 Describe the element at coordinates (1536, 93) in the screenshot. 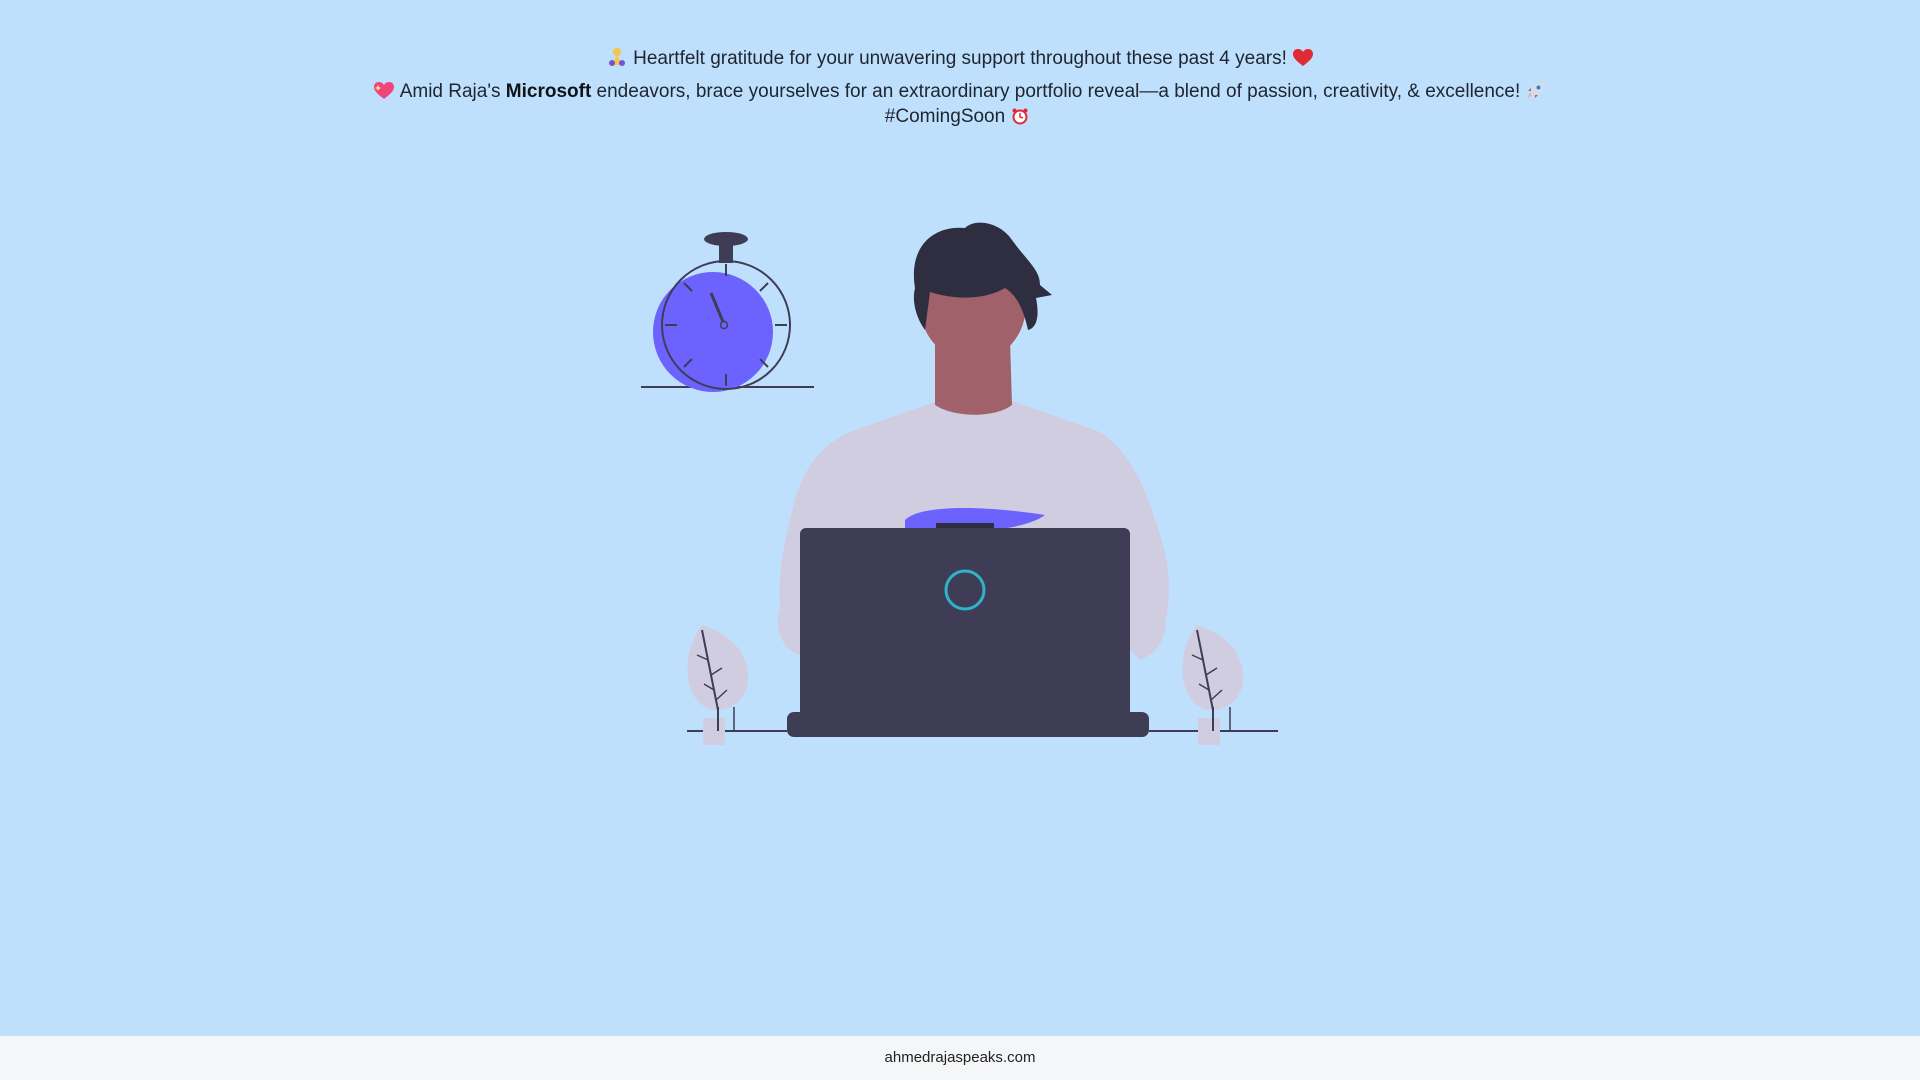

I see `rocket-icon` at that location.